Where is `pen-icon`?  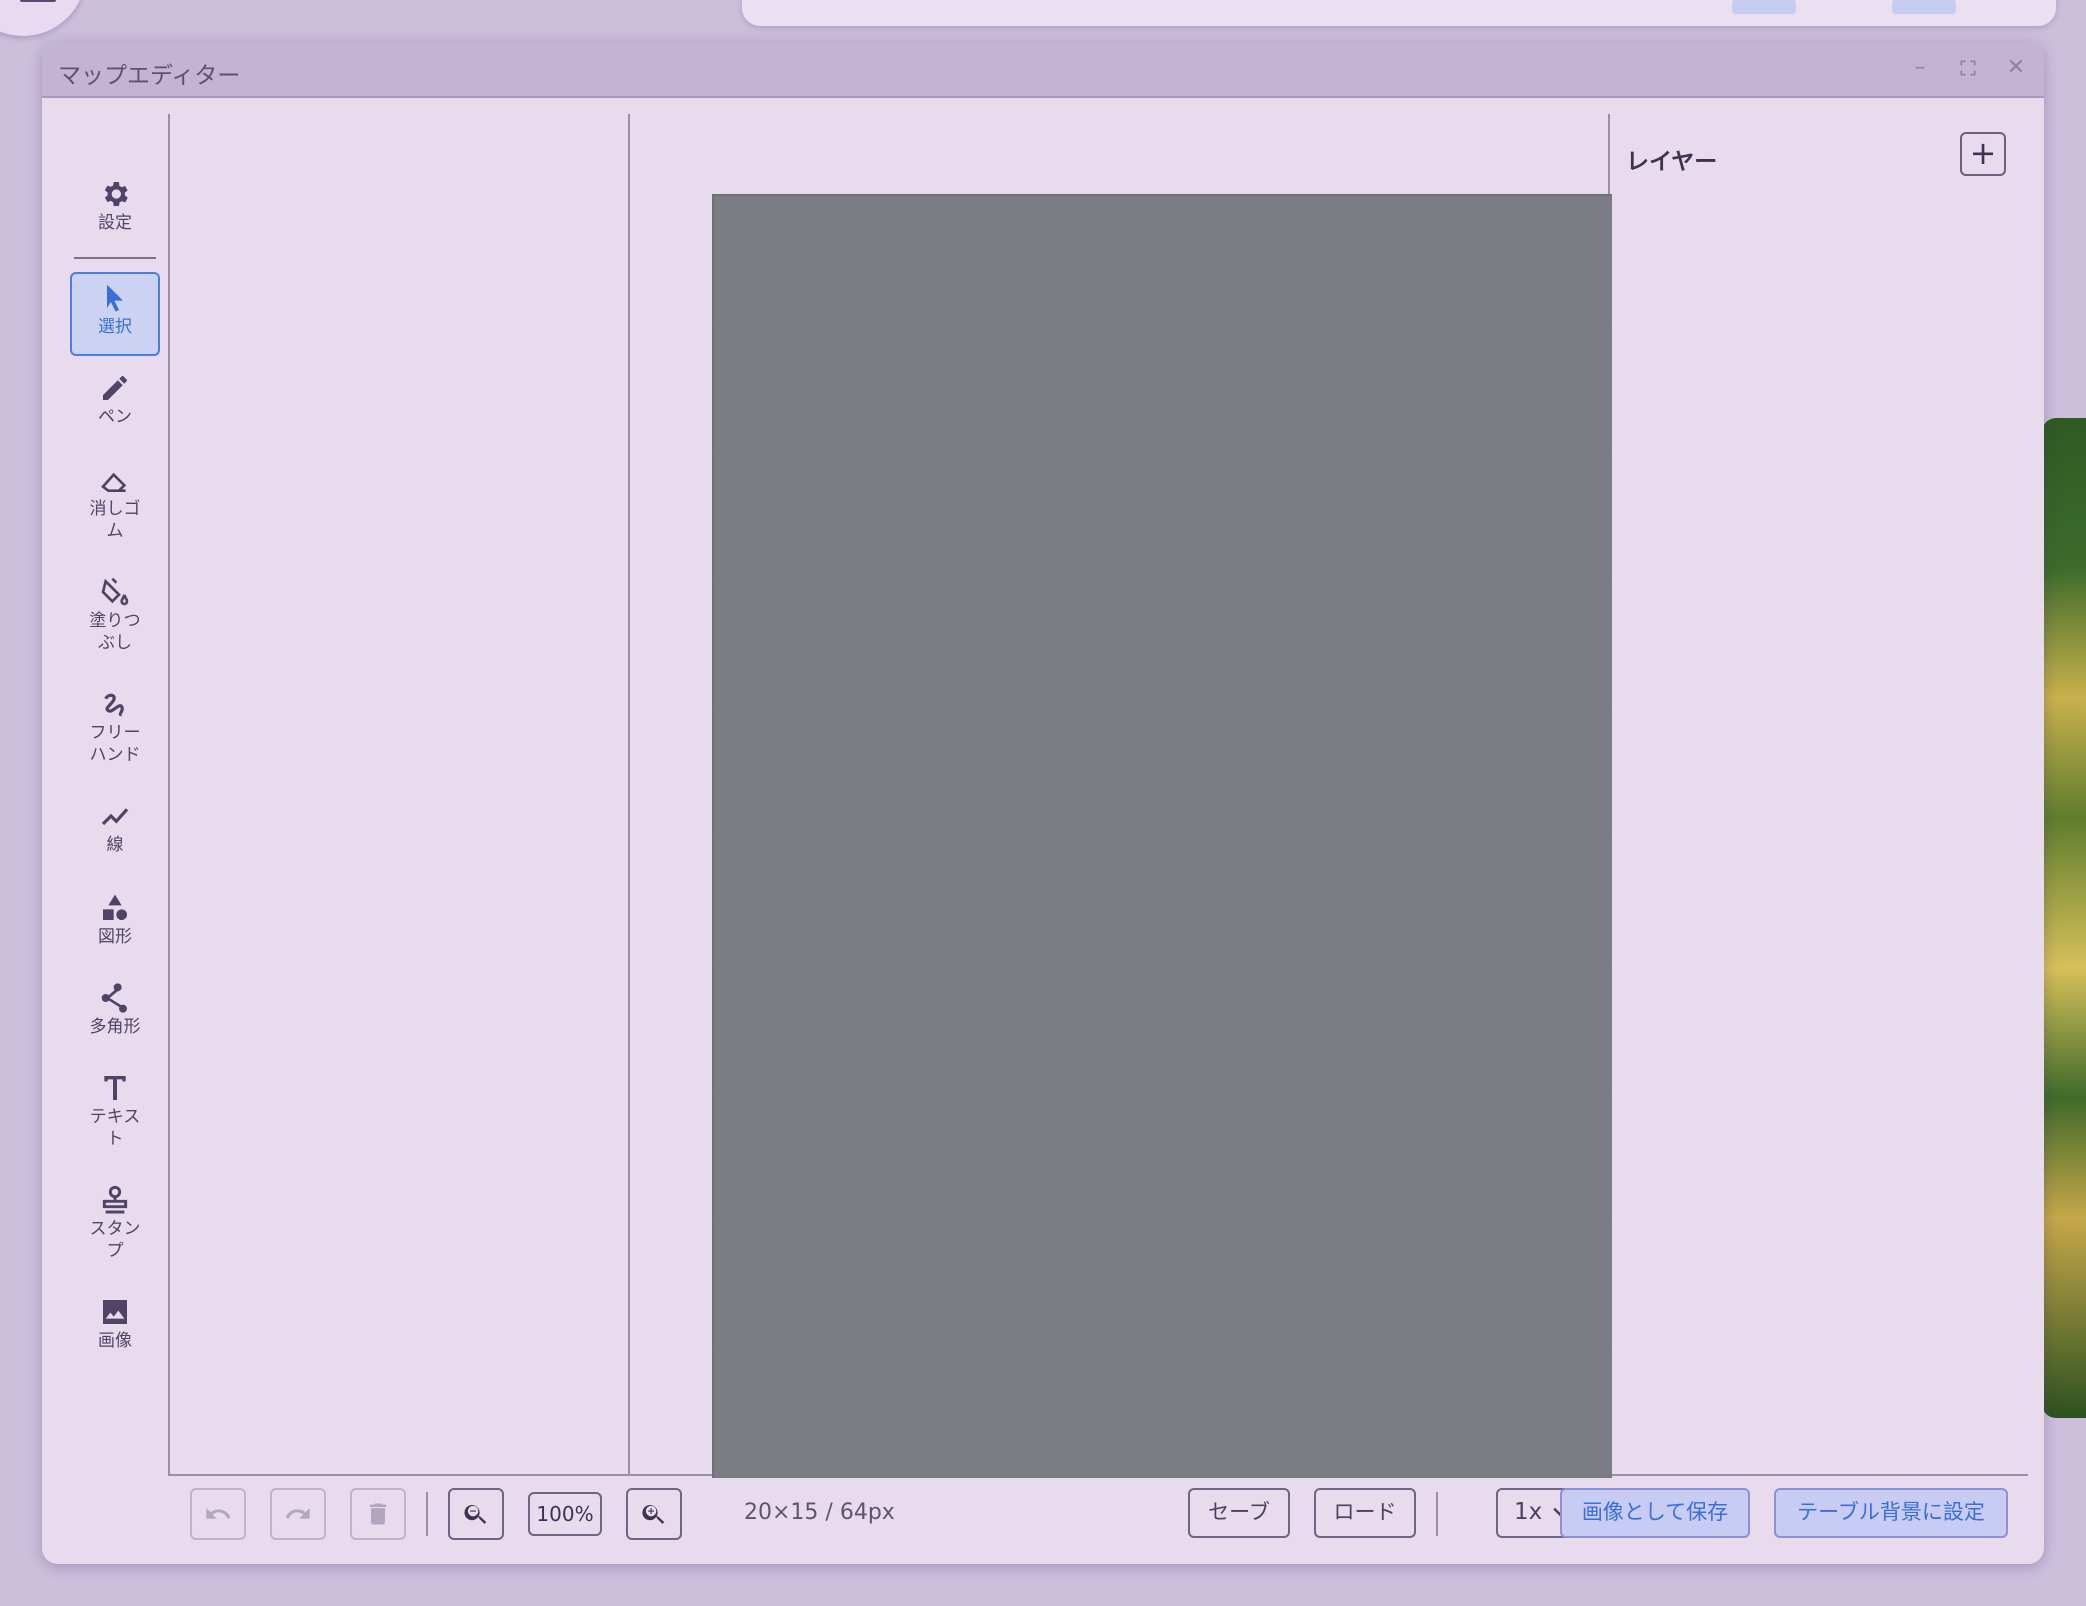 pen-icon is located at coordinates (115, 388).